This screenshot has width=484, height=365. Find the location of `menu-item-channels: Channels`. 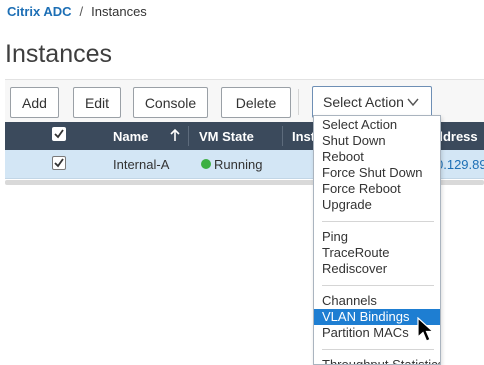

menu-item-channels: Channels is located at coordinates (377, 301).